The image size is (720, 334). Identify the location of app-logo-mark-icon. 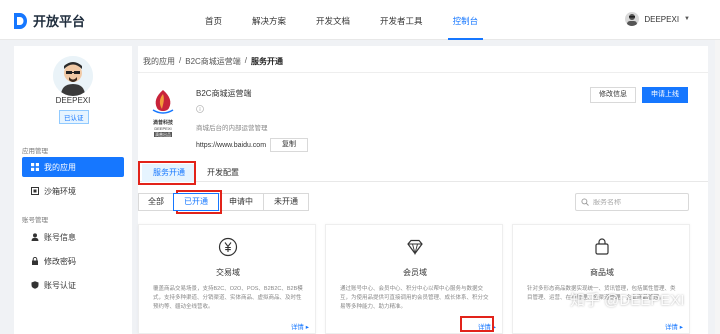
(163, 102).